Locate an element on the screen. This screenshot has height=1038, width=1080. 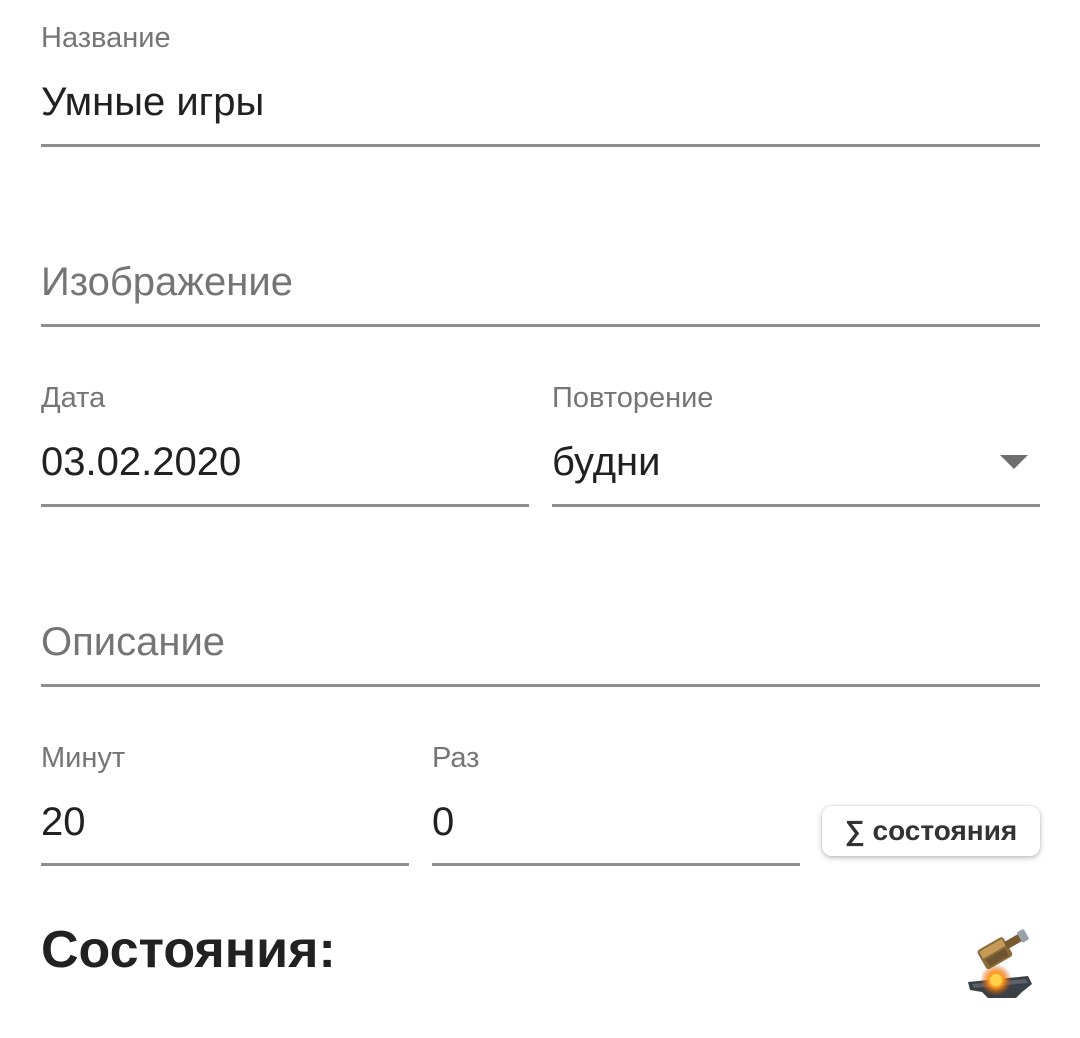
anvil-hammer-icon is located at coordinates (1000, 964).